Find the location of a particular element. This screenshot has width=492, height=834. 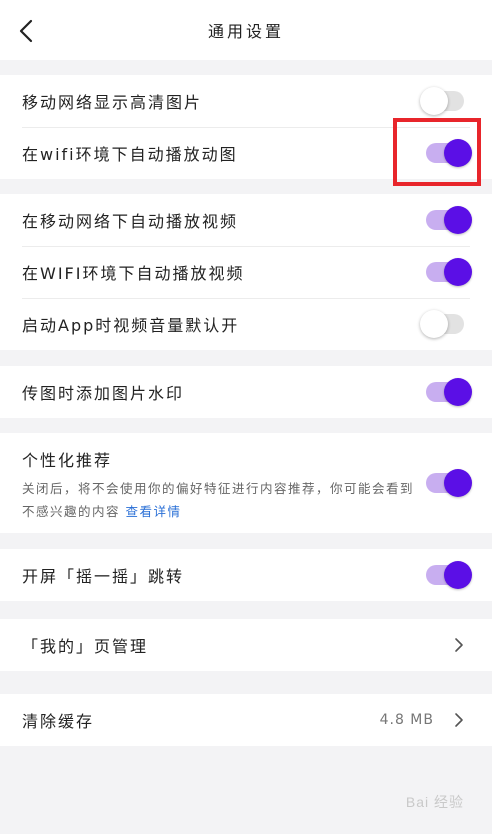

setting-row-wifi-autoplay-video: 在WIFI环境下自动播放视频 is located at coordinates (246, 272).